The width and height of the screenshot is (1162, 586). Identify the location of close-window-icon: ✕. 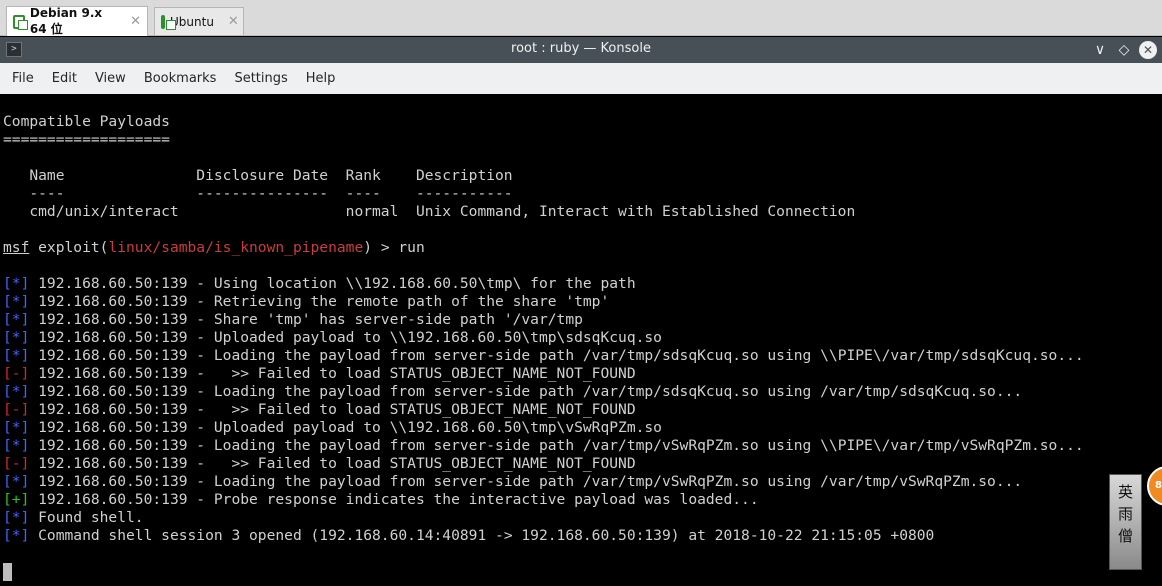
(1148, 50).